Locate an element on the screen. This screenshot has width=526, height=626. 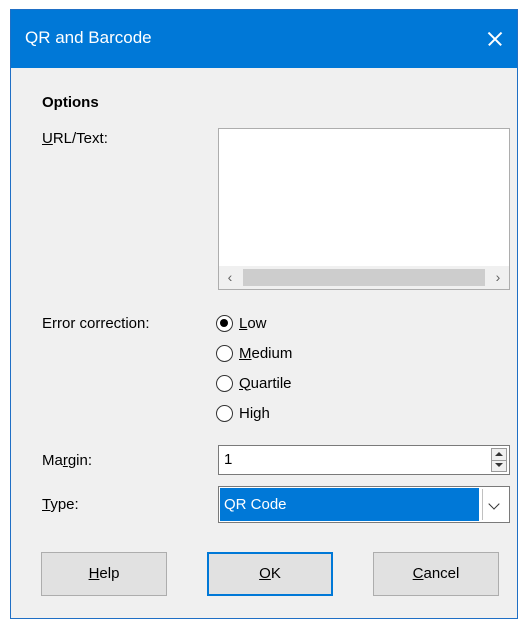
close-icon is located at coordinates (494, 39).